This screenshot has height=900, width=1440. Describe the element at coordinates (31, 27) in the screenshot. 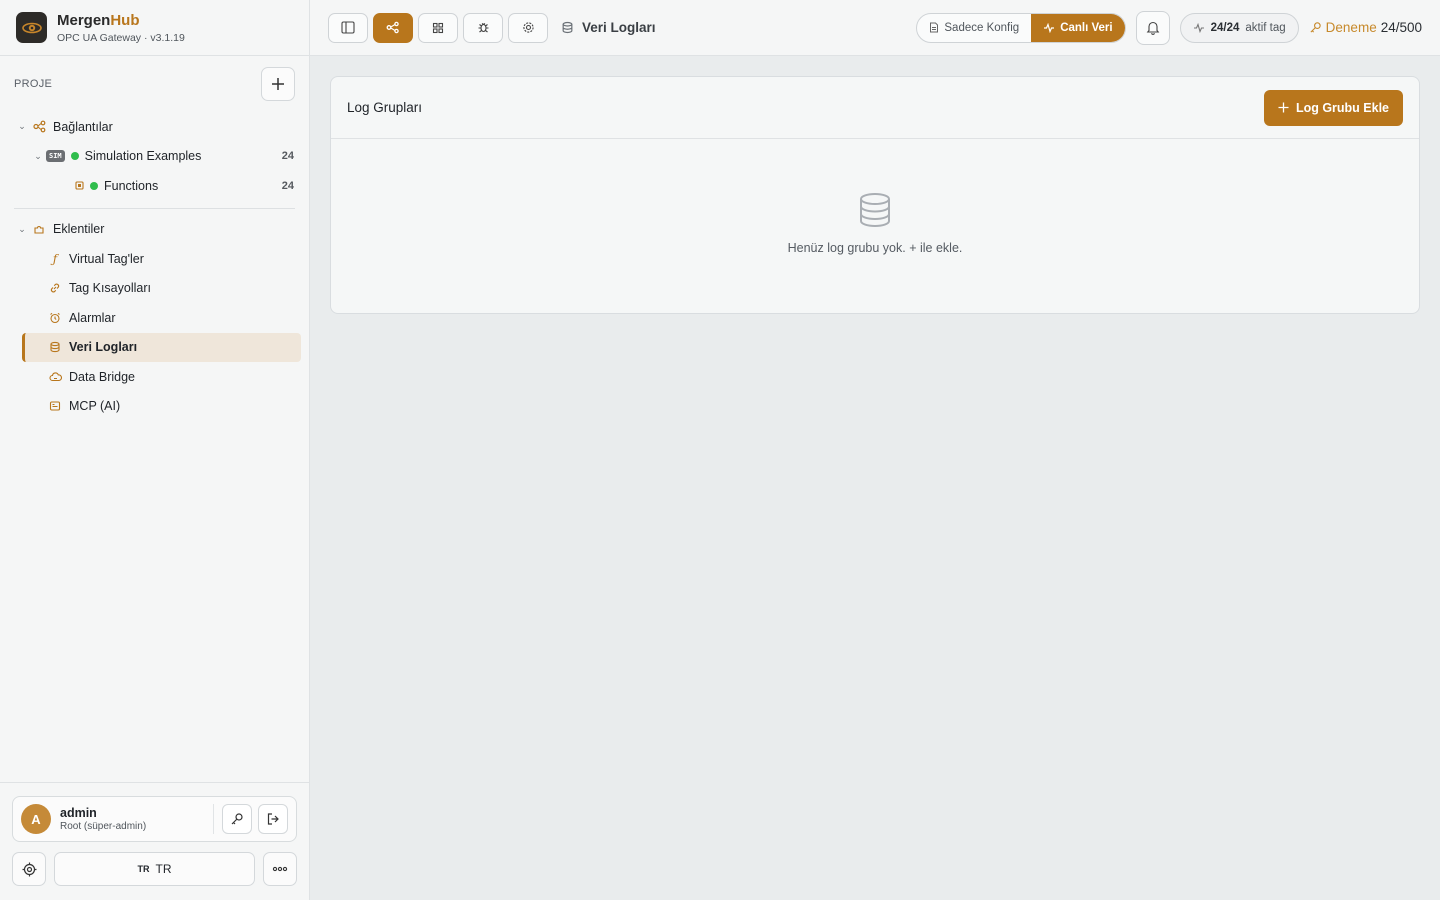

I see `app-logo` at that location.